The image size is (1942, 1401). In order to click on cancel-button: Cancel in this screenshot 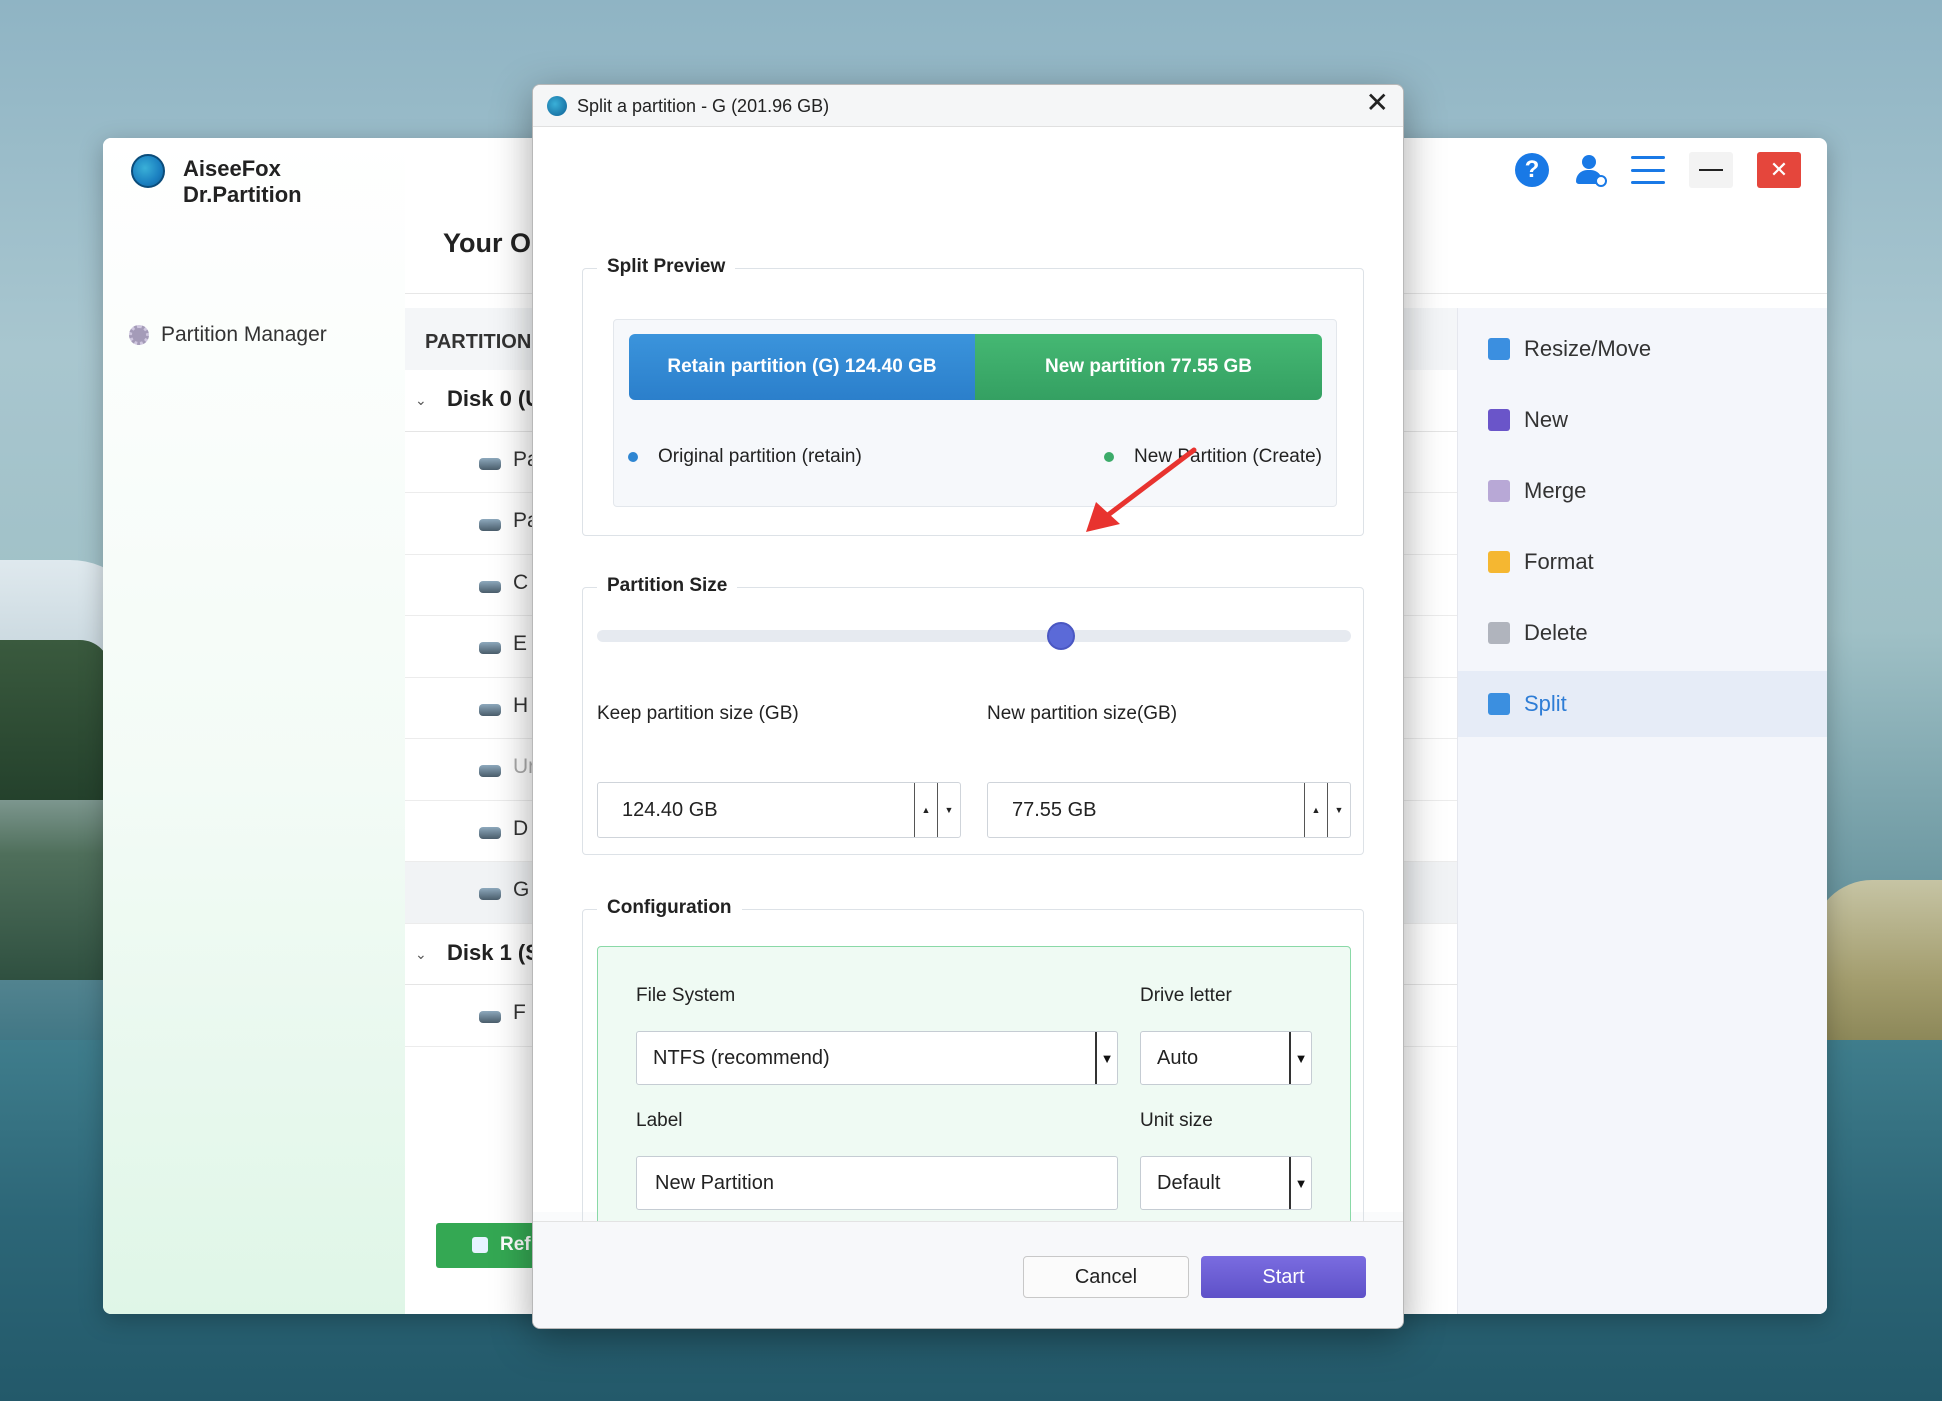, I will do `click(1106, 1277)`.